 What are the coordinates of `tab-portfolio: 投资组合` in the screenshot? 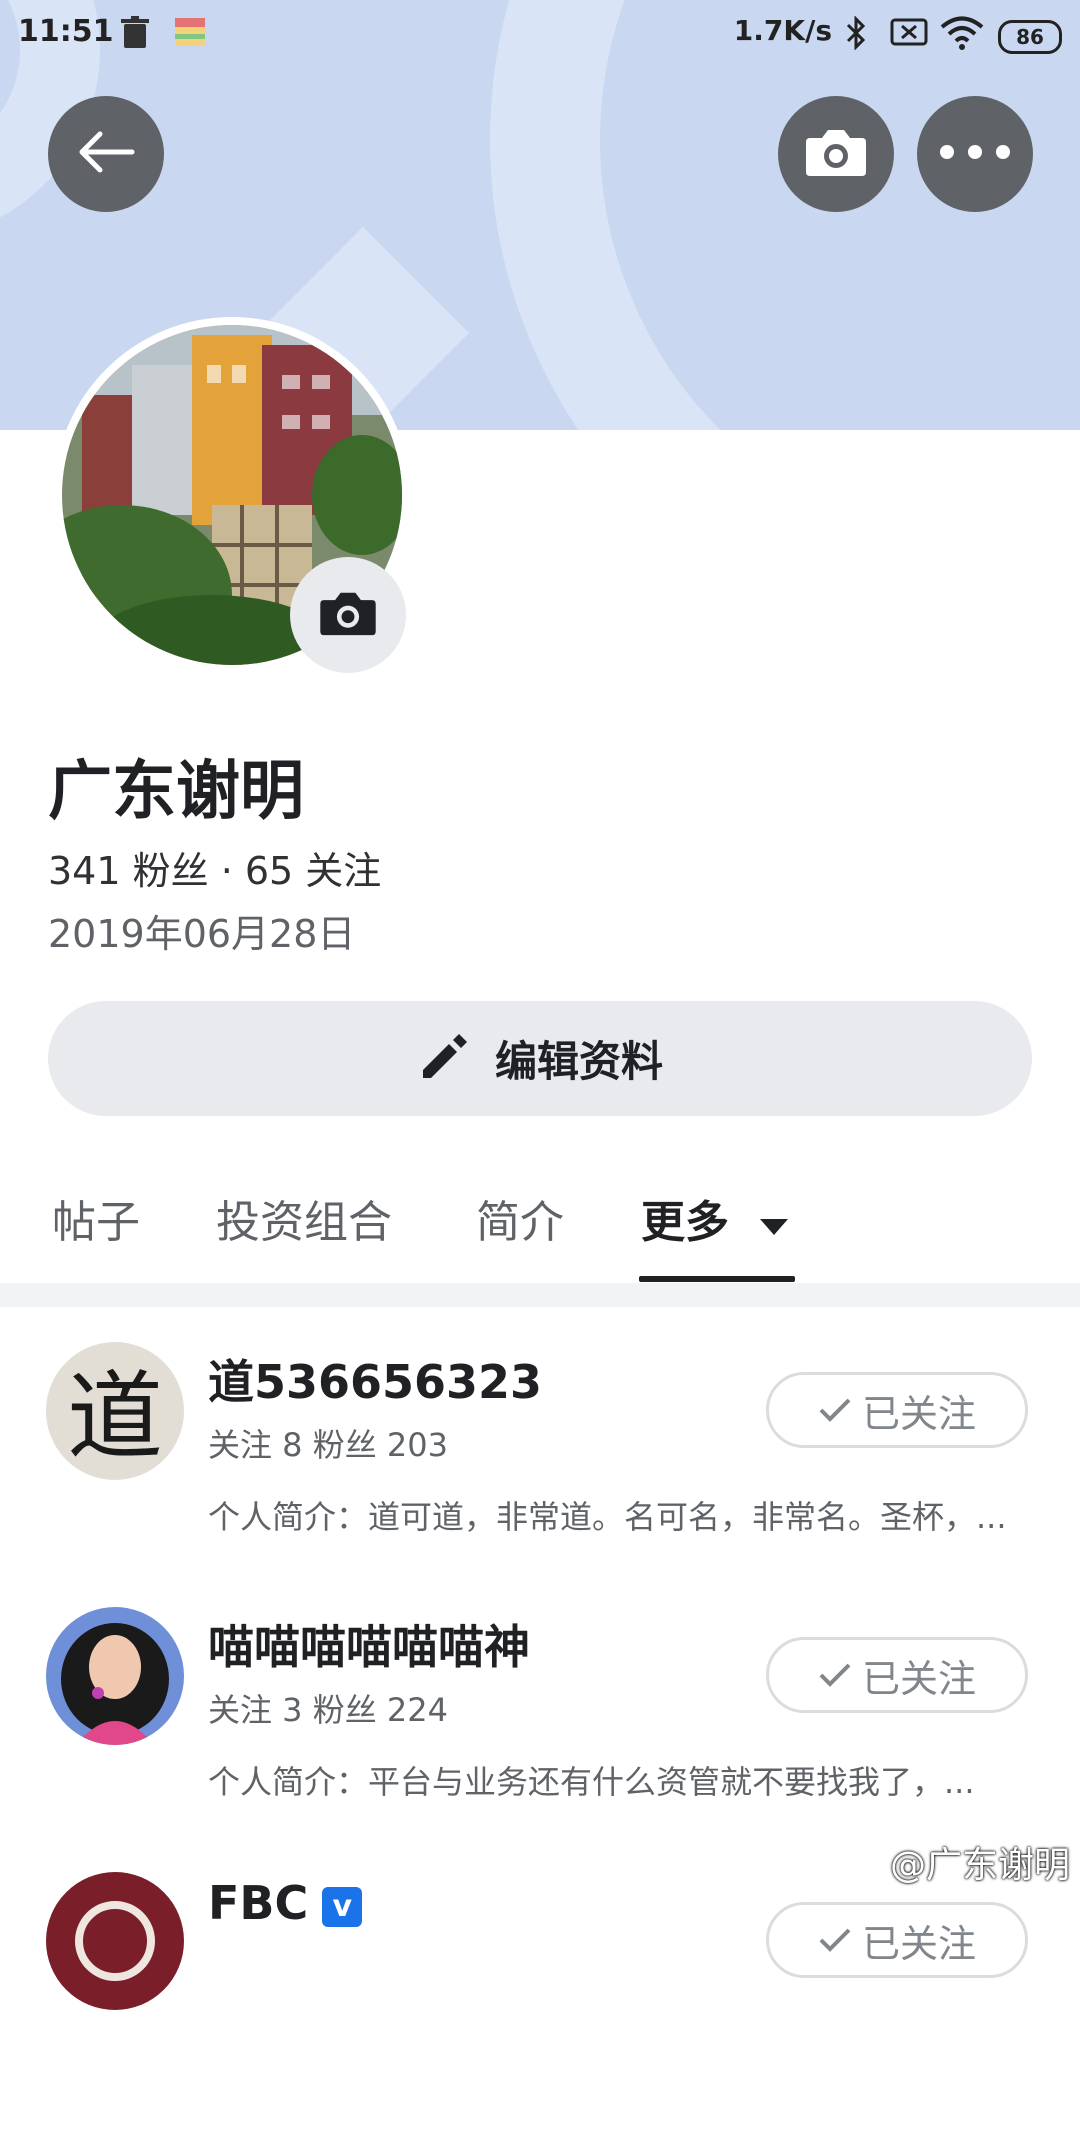 It's located at (304, 1218).